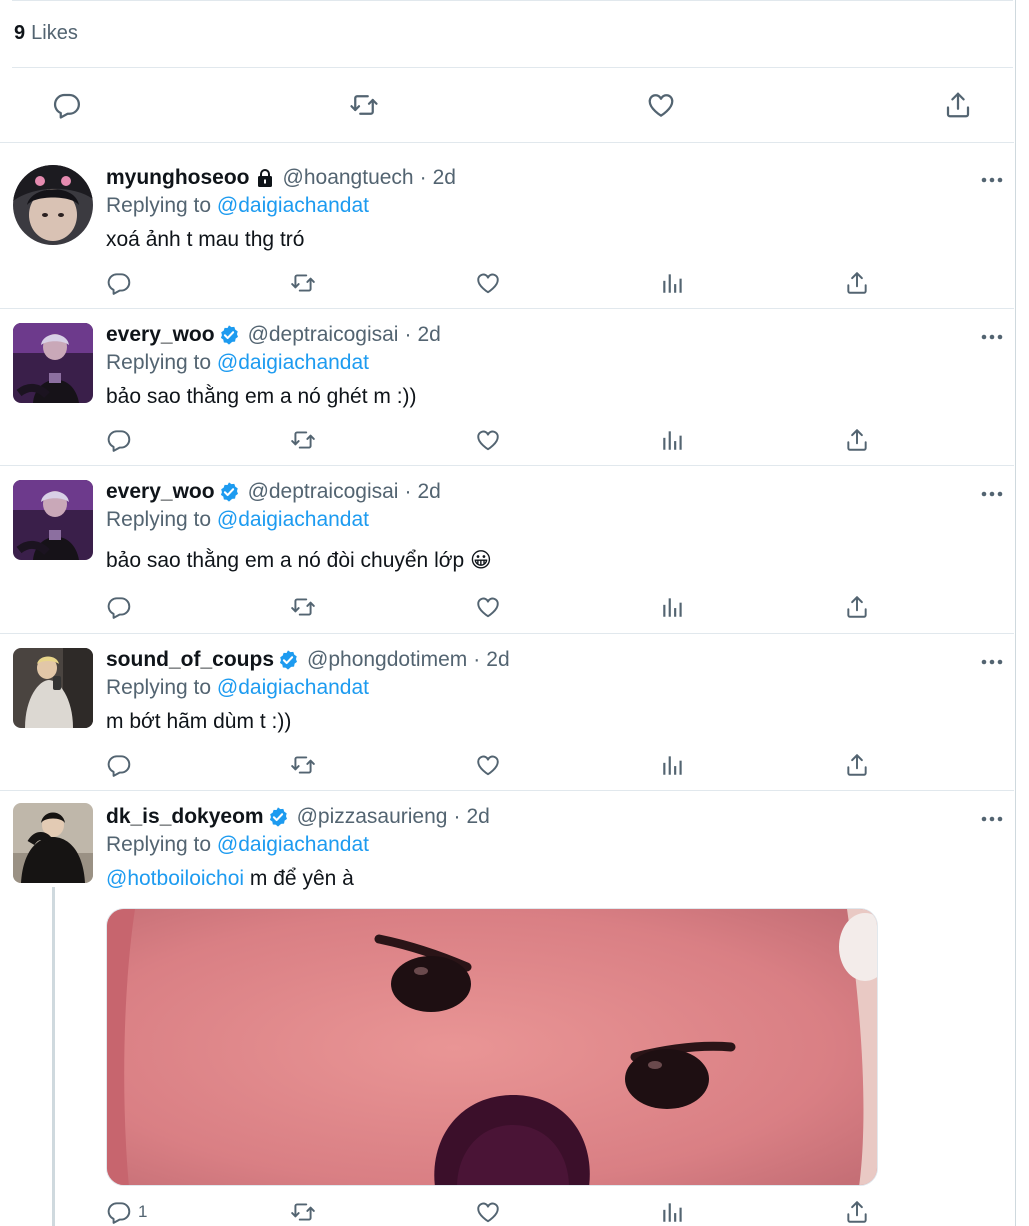 The width and height of the screenshot is (1029, 1226). I want to click on tweet-text: xoá ảnh t mau thg tró, so click(205, 239).